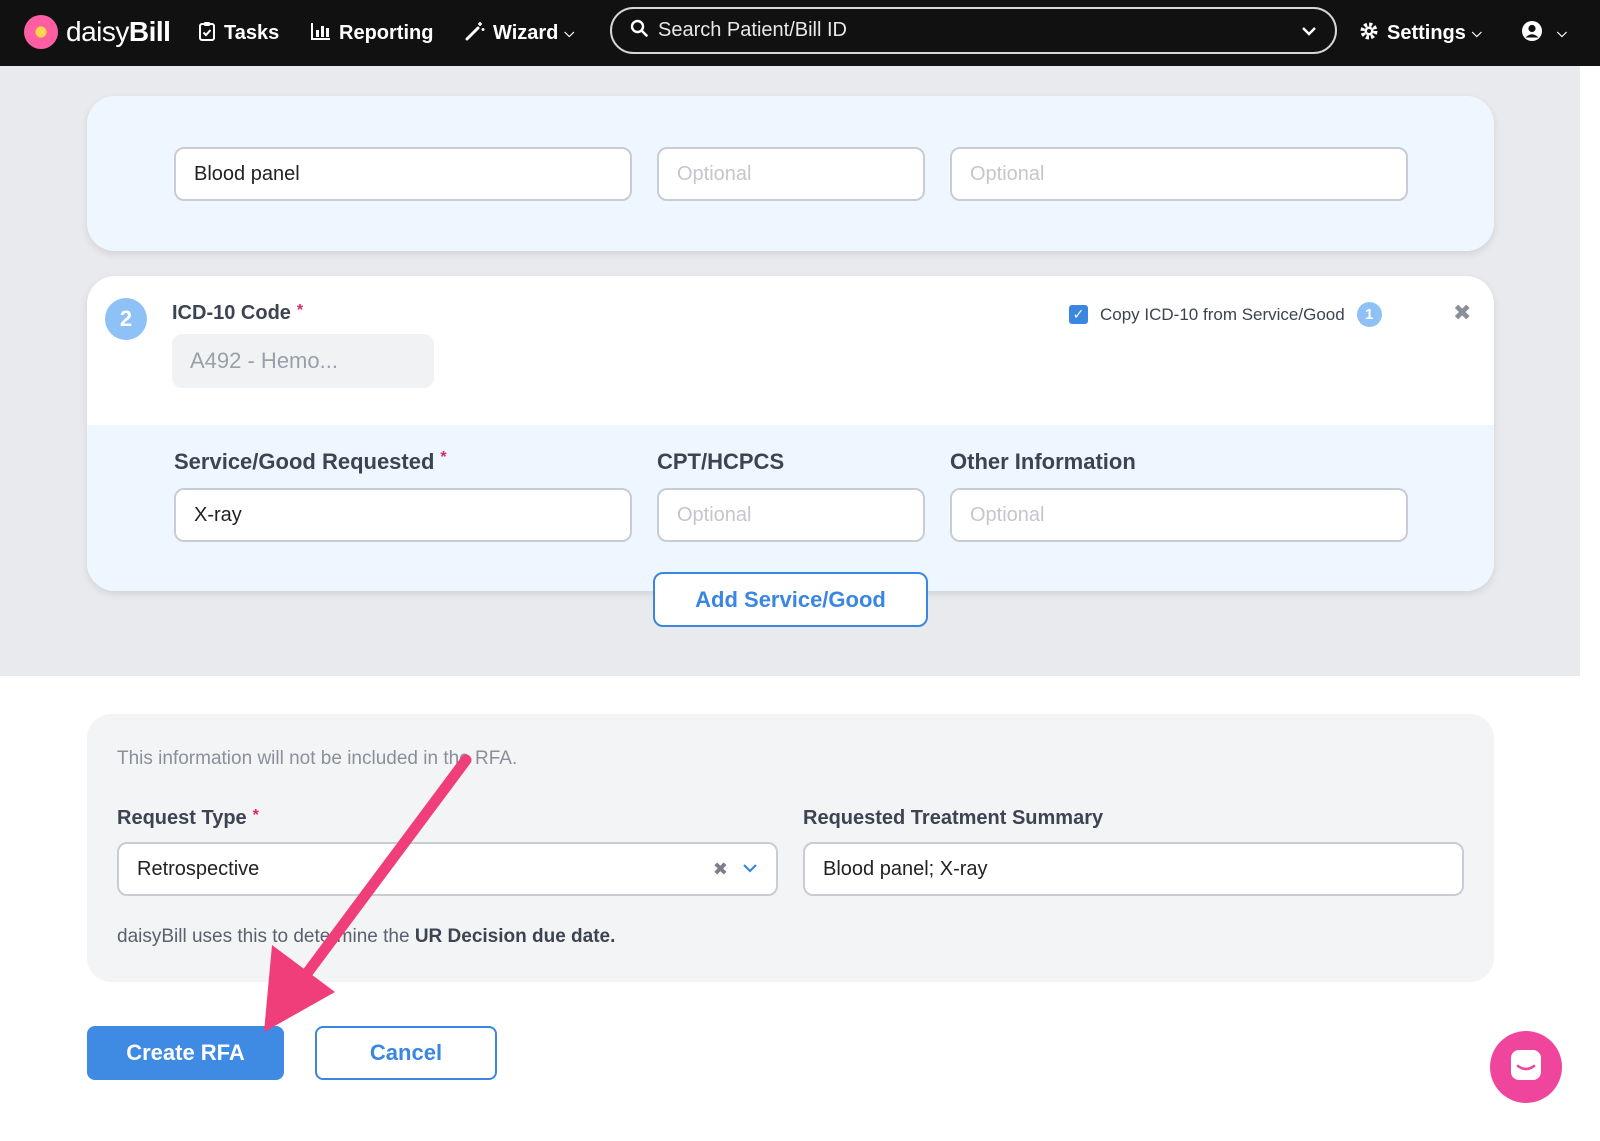 The height and width of the screenshot is (1141, 1600). I want to click on clipboard-icon, so click(207, 33).